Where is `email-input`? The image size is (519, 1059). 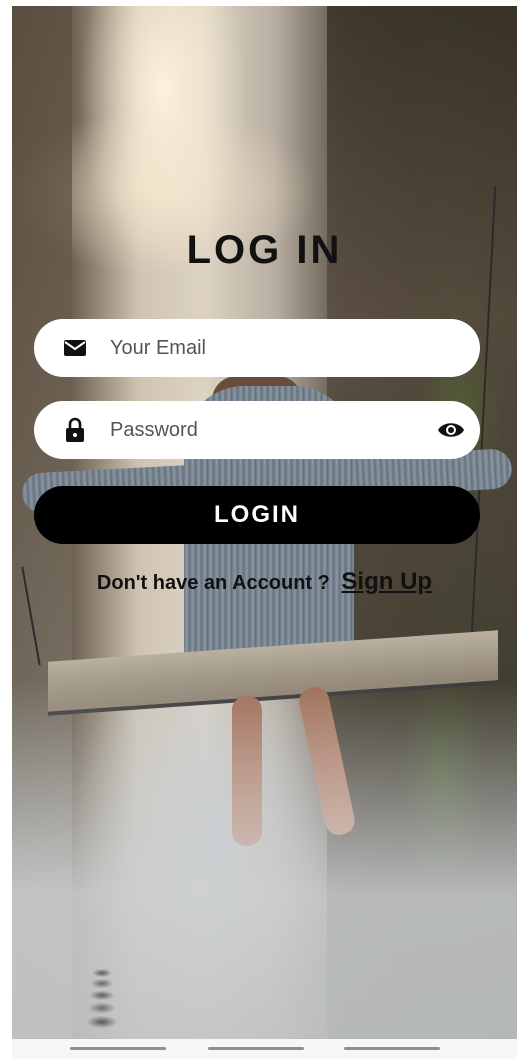 email-input is located at coordinates (255, 348).